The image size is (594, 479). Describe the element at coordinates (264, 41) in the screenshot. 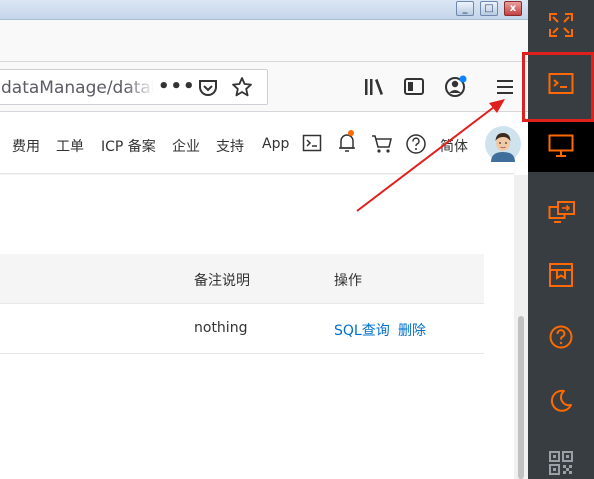

I see `tab-strip` at that location.